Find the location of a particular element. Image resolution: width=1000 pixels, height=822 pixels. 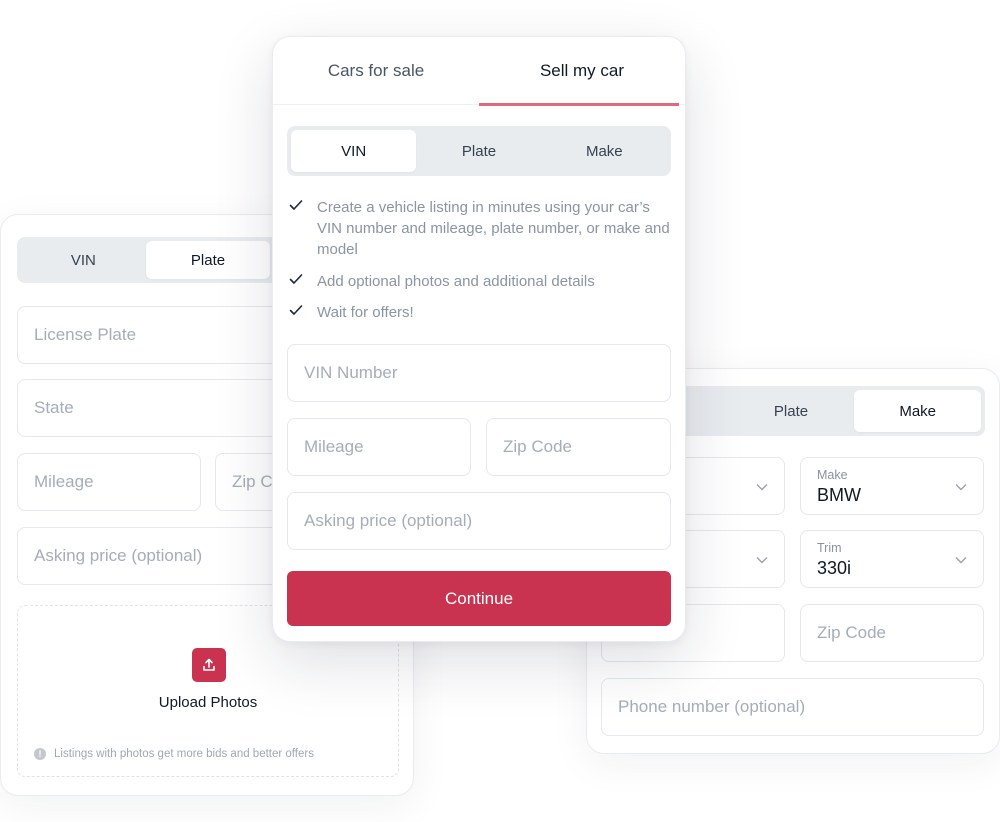

asking-price-placeholder: Asking price (optional) is located at coordinates (118, 555).